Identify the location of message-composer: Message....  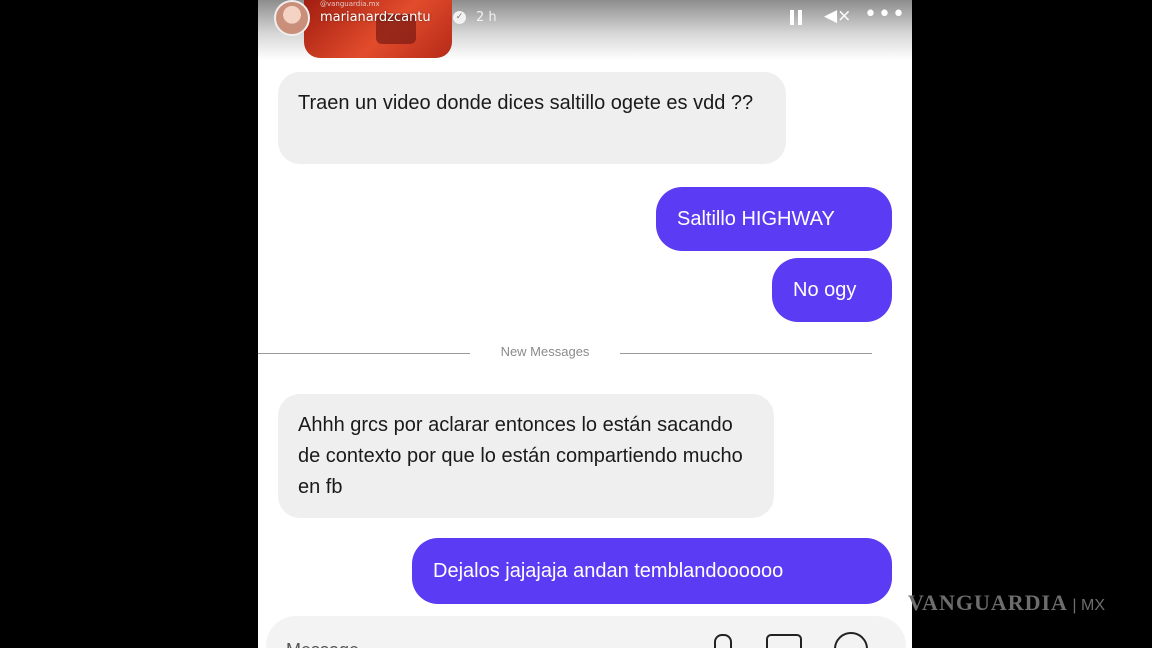
(586, 632).